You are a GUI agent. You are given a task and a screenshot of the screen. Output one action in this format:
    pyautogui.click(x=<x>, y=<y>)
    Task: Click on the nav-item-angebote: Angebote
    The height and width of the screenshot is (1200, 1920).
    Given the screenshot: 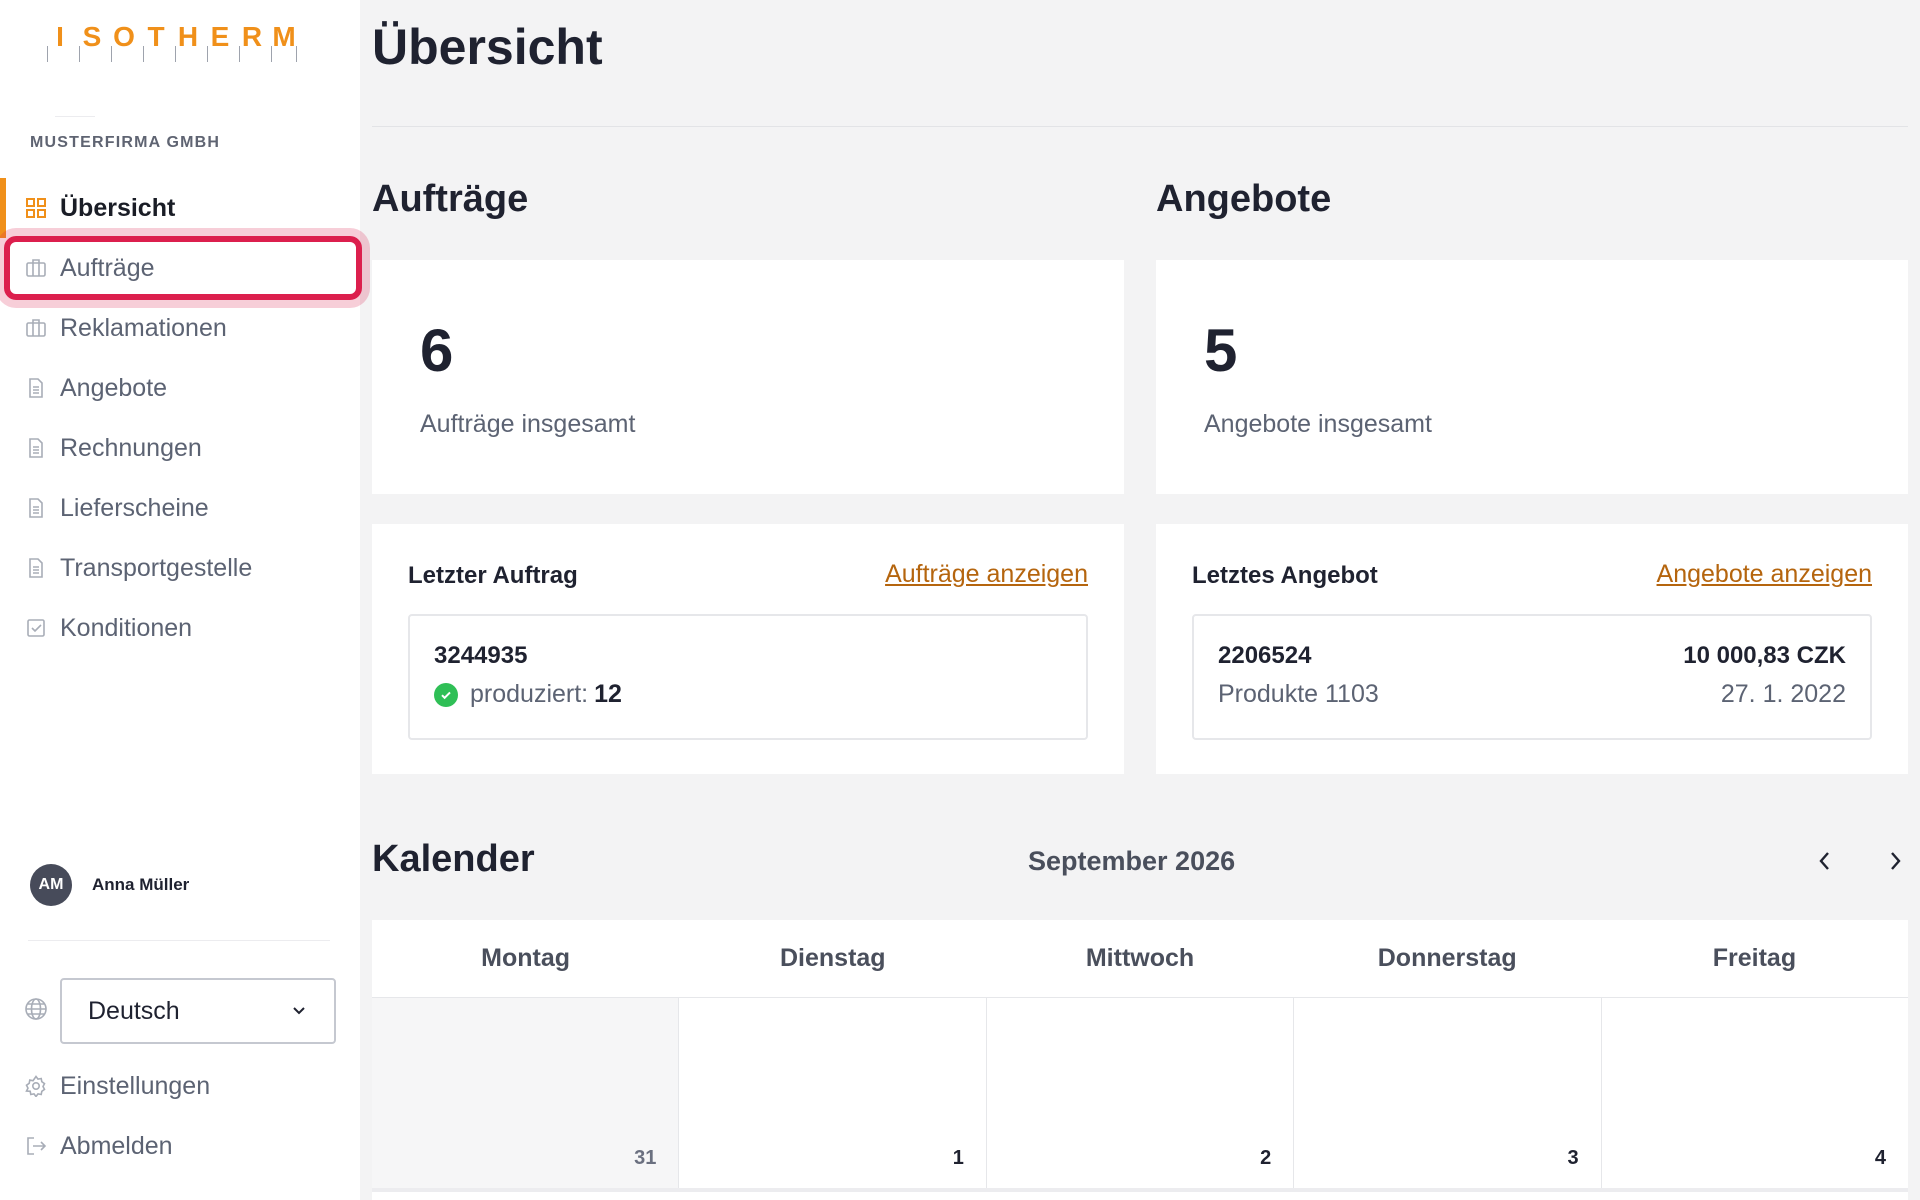 What is the action you would take?
    pyautogui.click(x=180, y=388)
    